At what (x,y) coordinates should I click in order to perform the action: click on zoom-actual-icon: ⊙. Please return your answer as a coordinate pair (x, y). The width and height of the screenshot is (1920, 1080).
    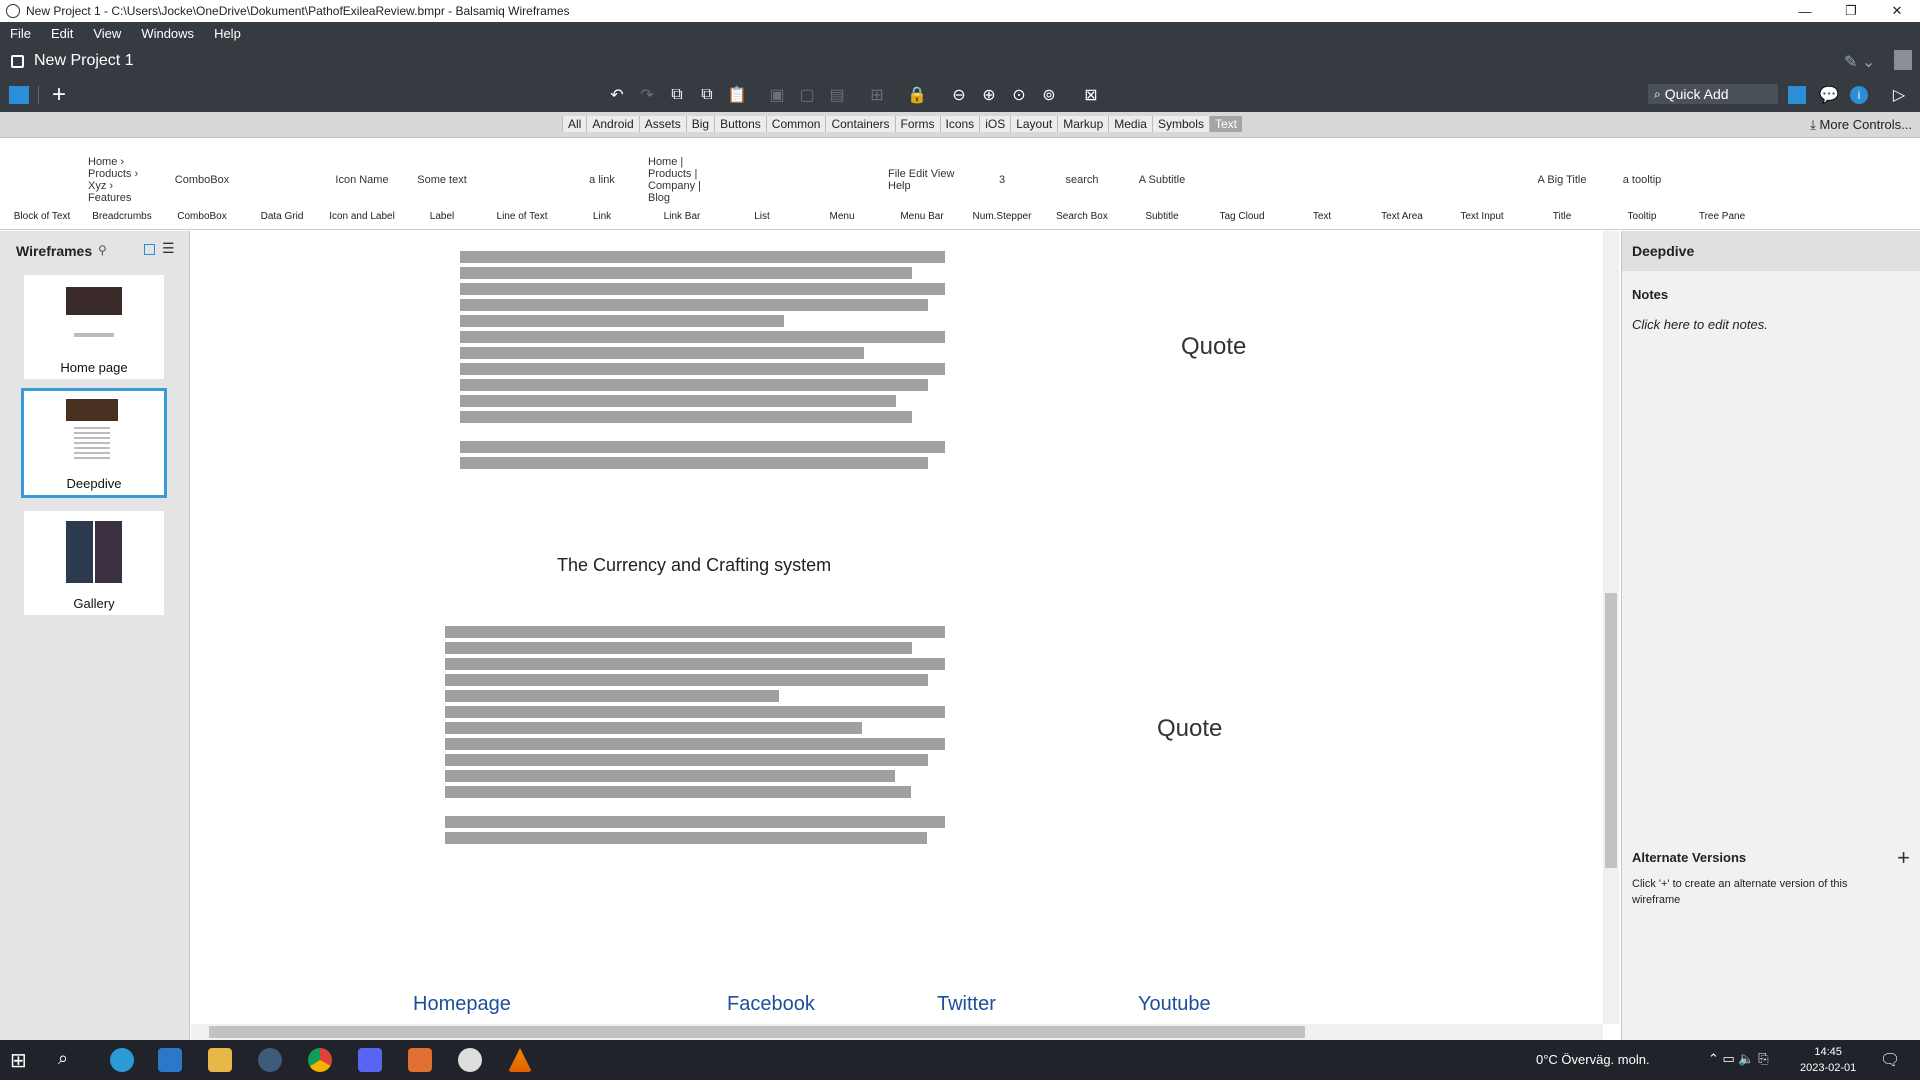
    Looking at the image, I should click on (1019, 95).